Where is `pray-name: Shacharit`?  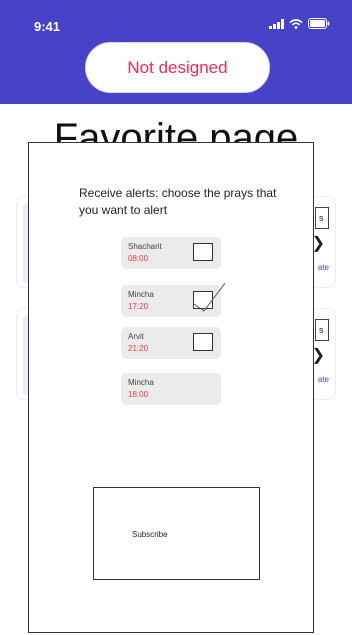 pray-name: Shacharit is located at coordinates (145, 246).